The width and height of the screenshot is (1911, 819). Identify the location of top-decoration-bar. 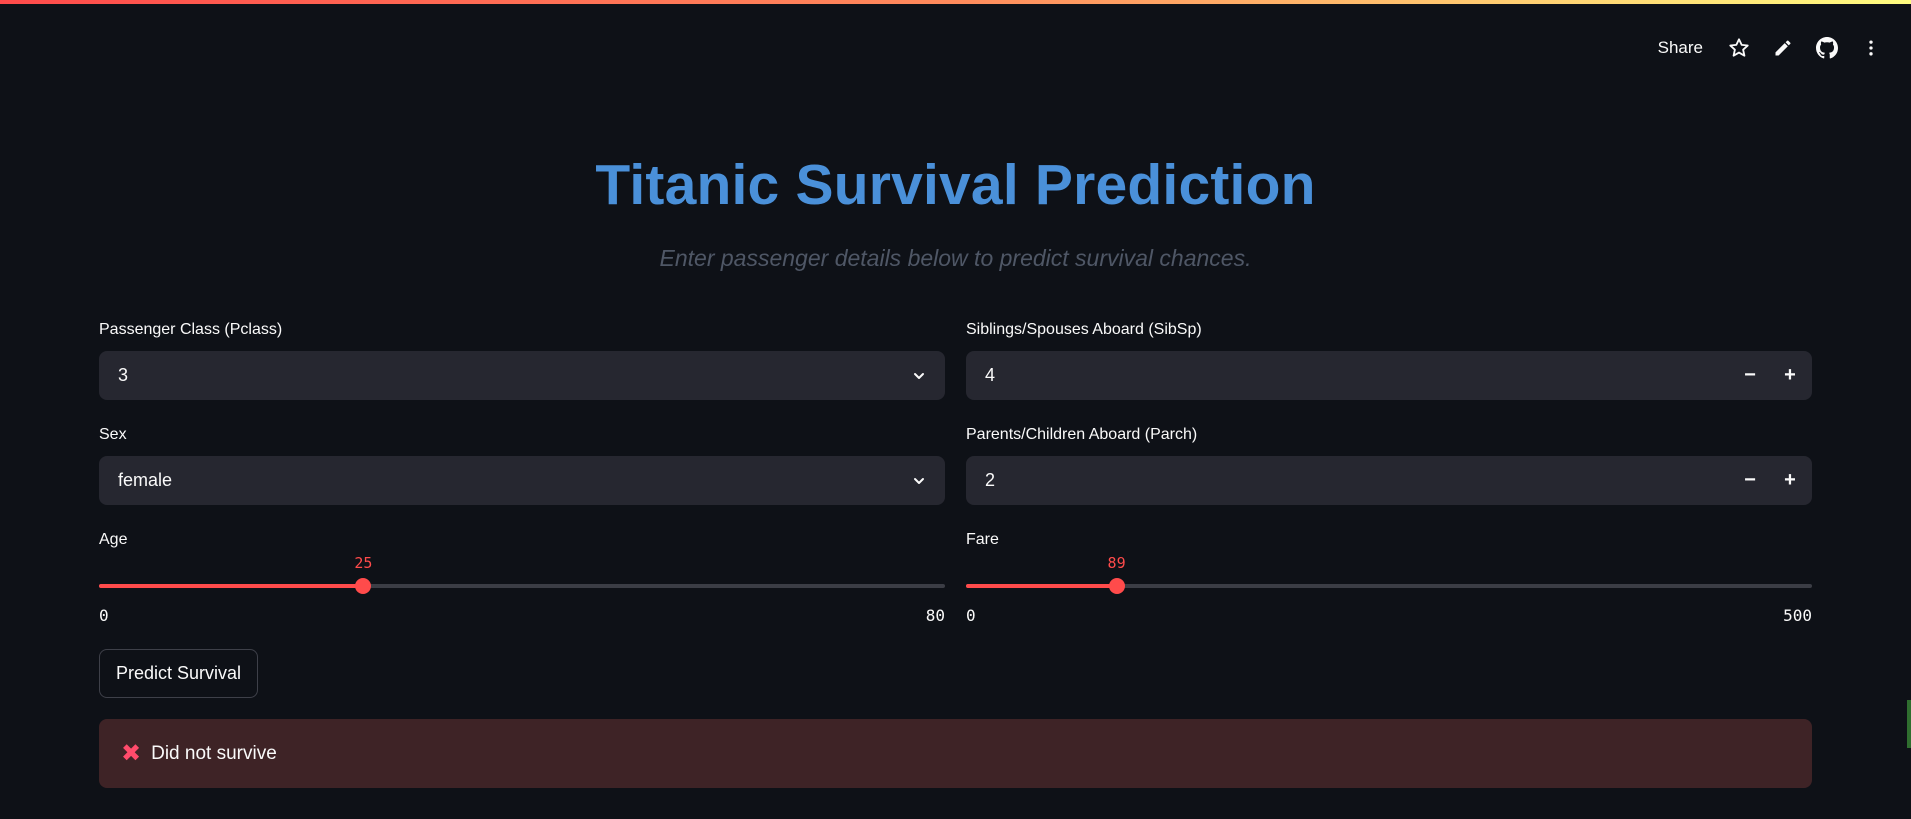
(955, 2).